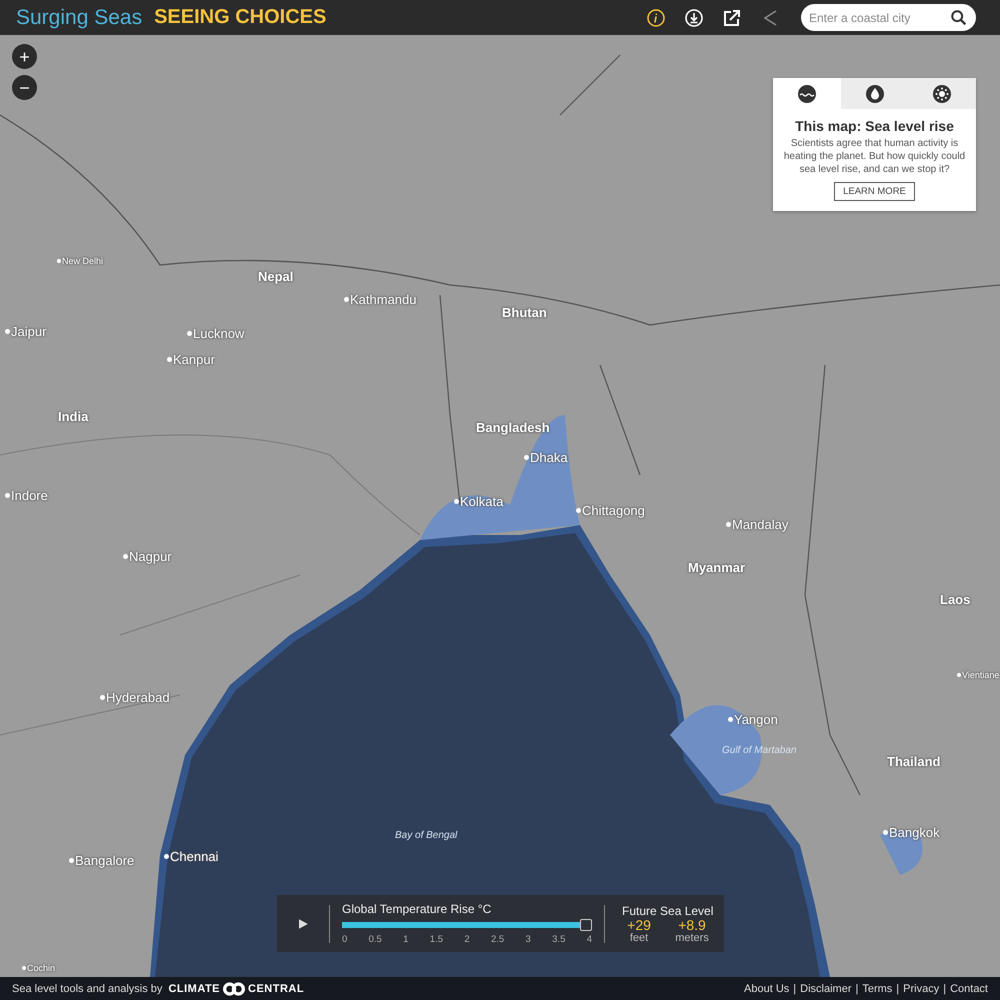 The height and width of the screenshot is (1000, 1000). I want to click on tick-label: 0.5, so click(375, 939).